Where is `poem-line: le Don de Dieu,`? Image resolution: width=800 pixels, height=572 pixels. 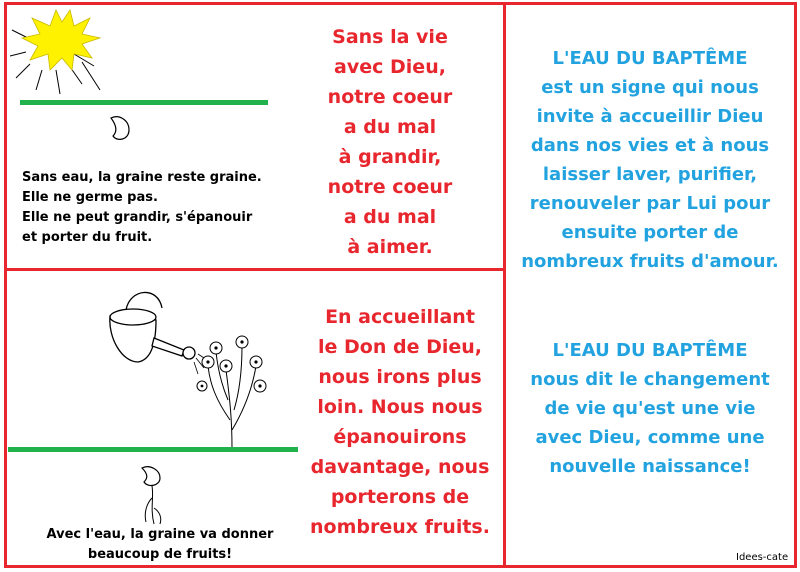 poem-line: le Don de Dieu, is located at coordinates (400, 347).